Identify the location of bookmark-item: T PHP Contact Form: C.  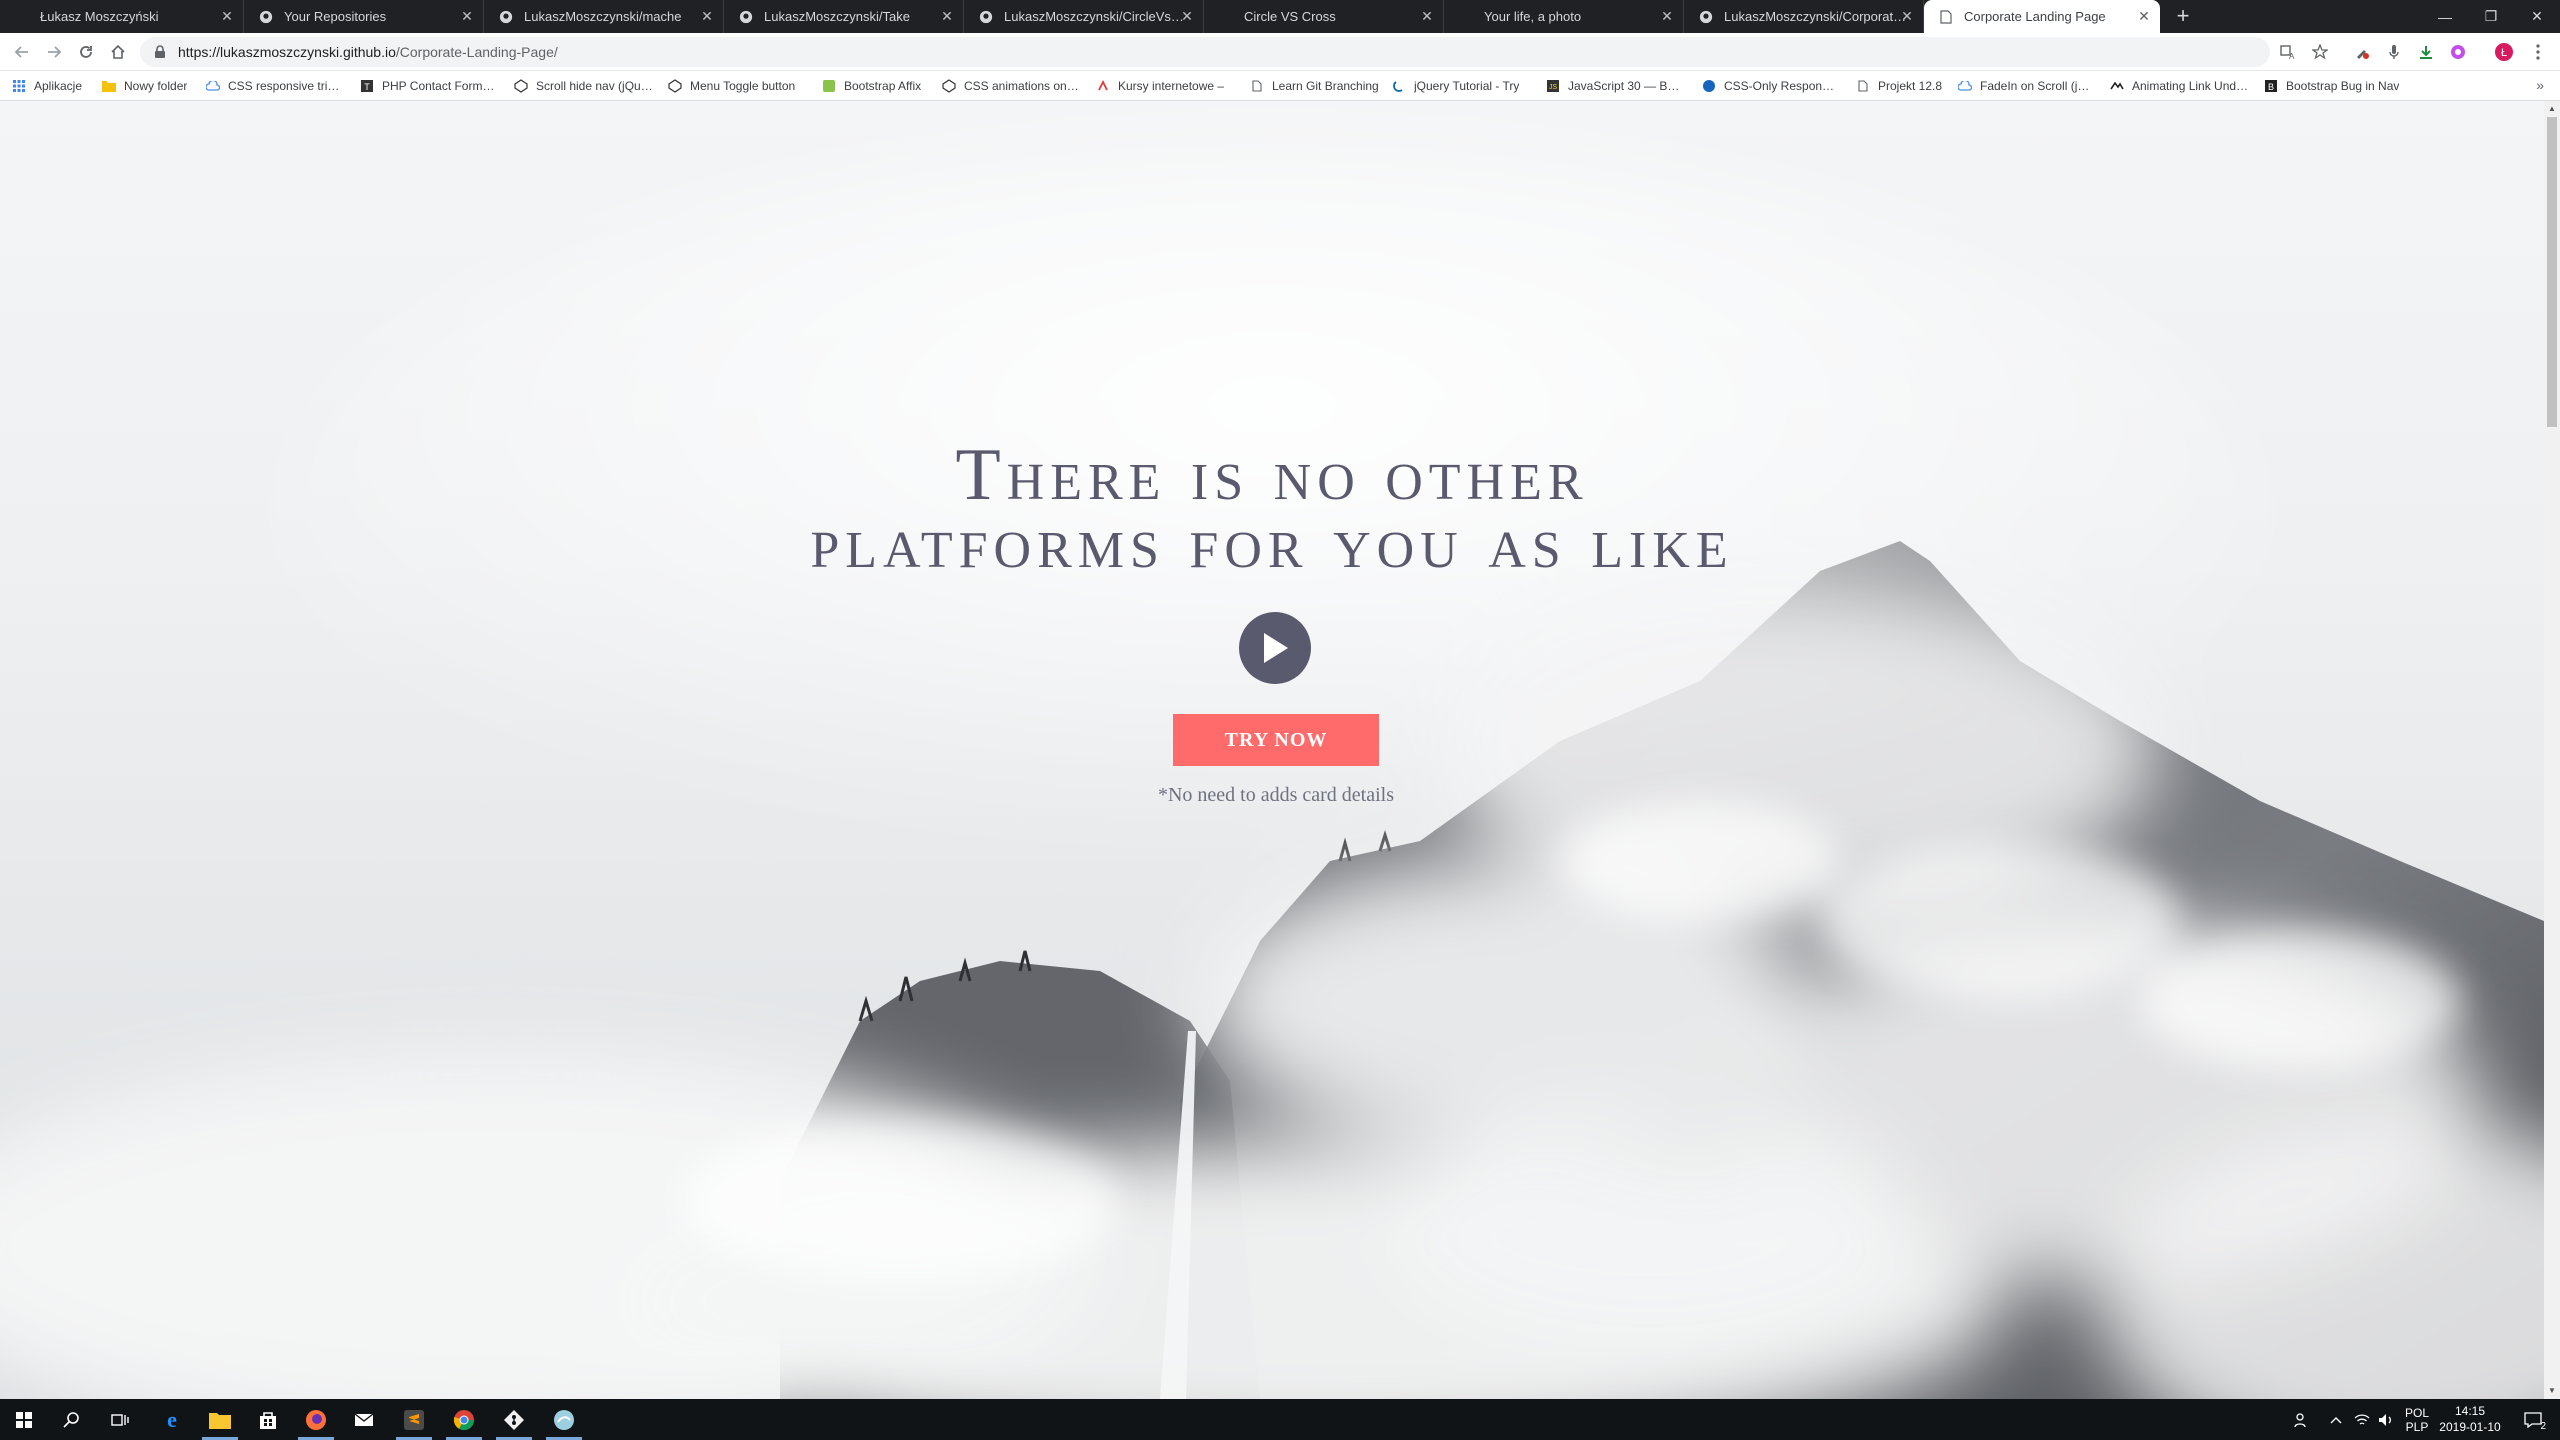
(428, 86).